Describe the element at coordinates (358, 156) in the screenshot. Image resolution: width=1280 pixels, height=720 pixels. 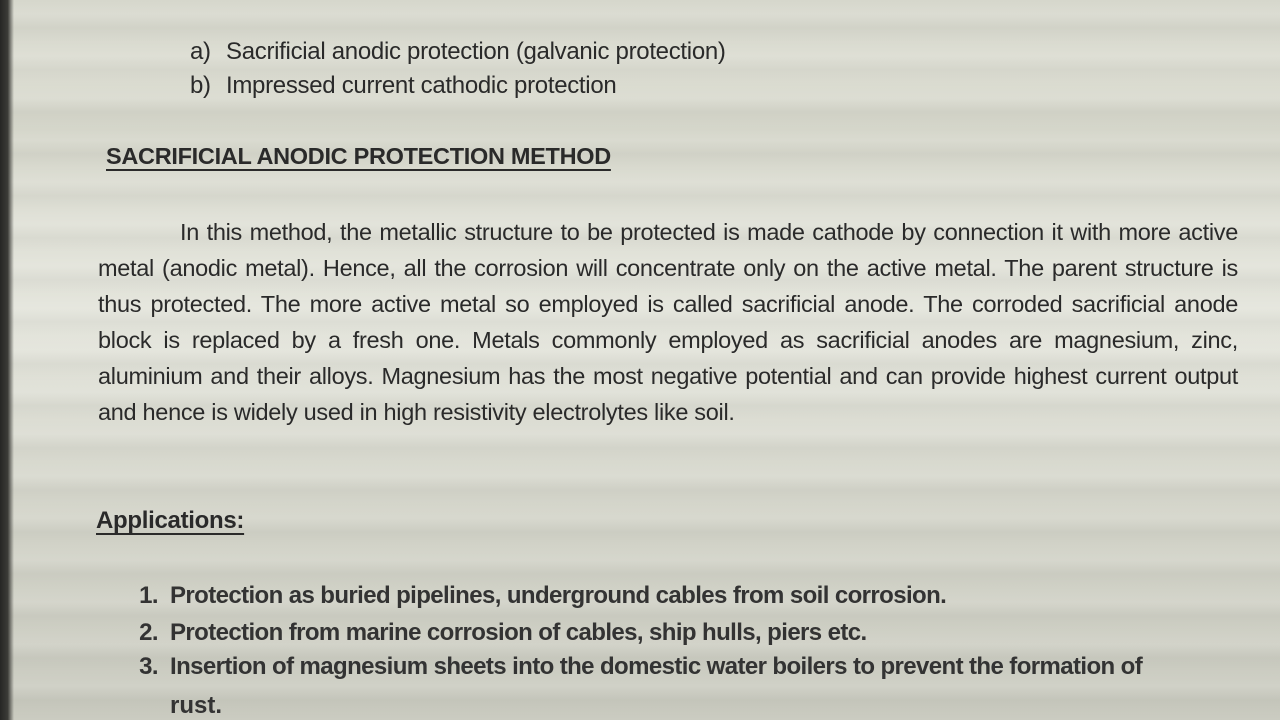
I see `section-heading: SACRIFICIAL ANODIC PROTECTION METHOD` at that location.